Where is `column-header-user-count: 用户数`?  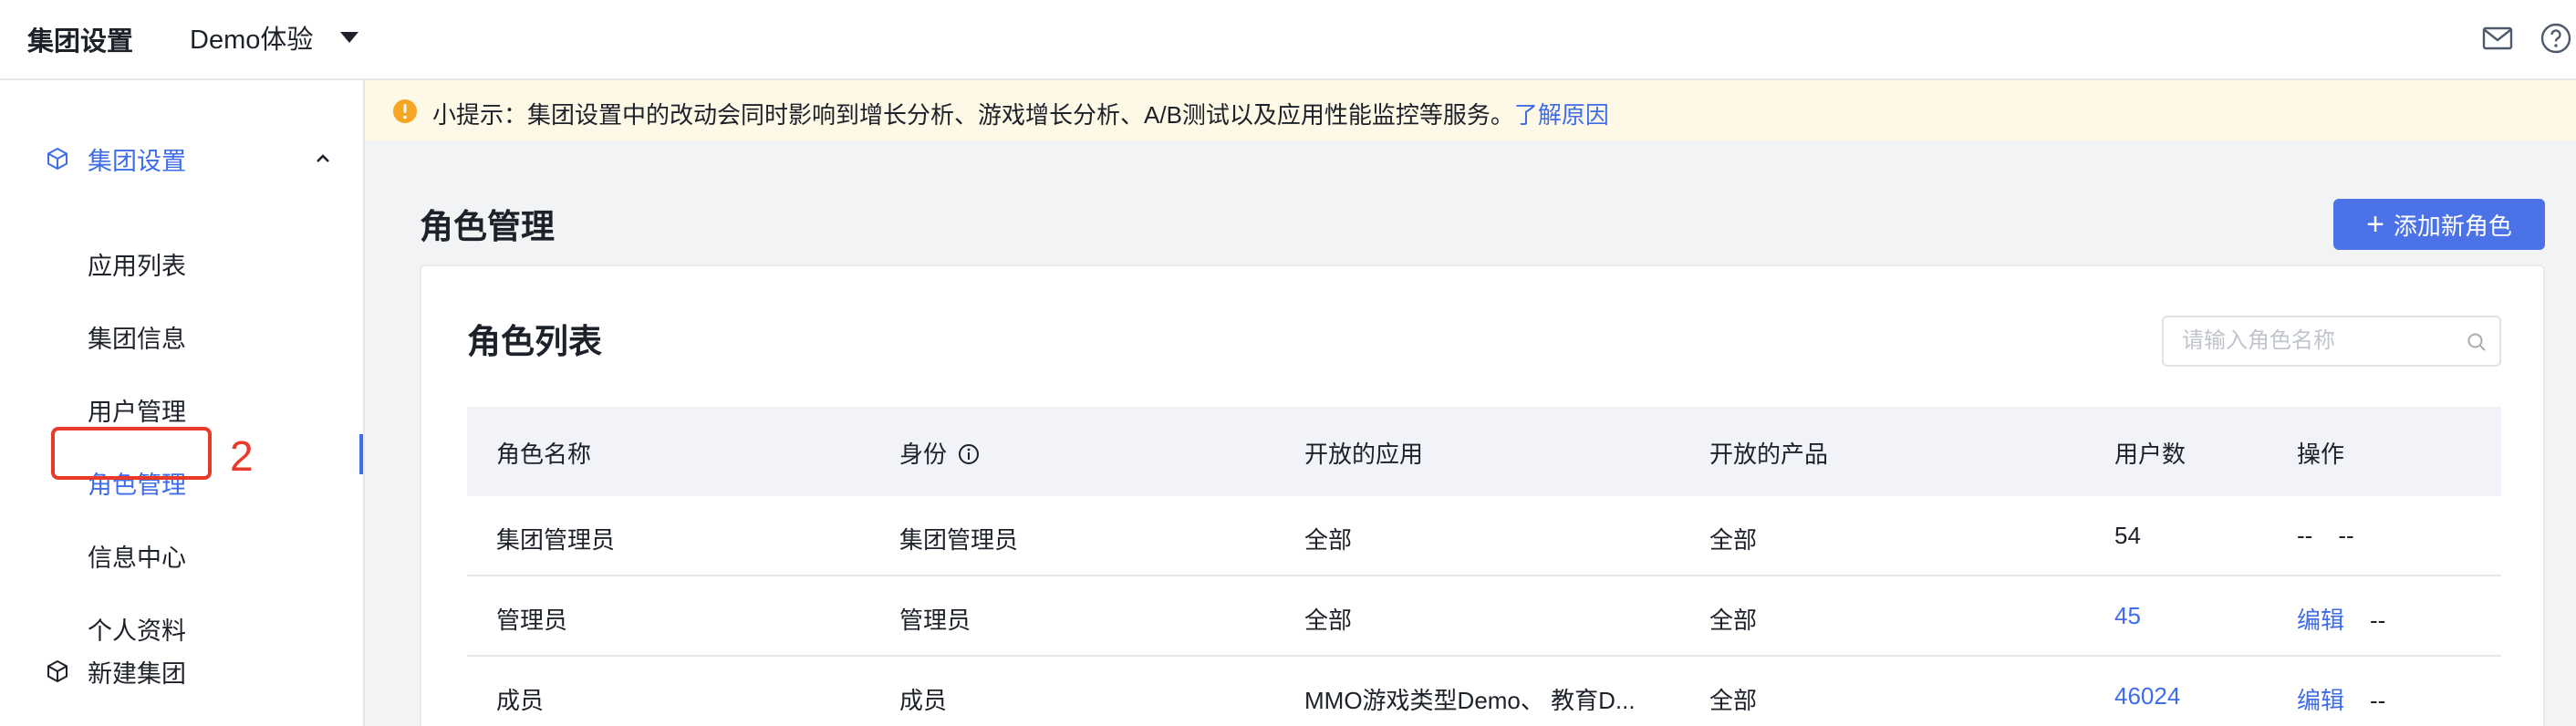 column-header-user-count: 用户数 is located at coordinates (2150, 454).